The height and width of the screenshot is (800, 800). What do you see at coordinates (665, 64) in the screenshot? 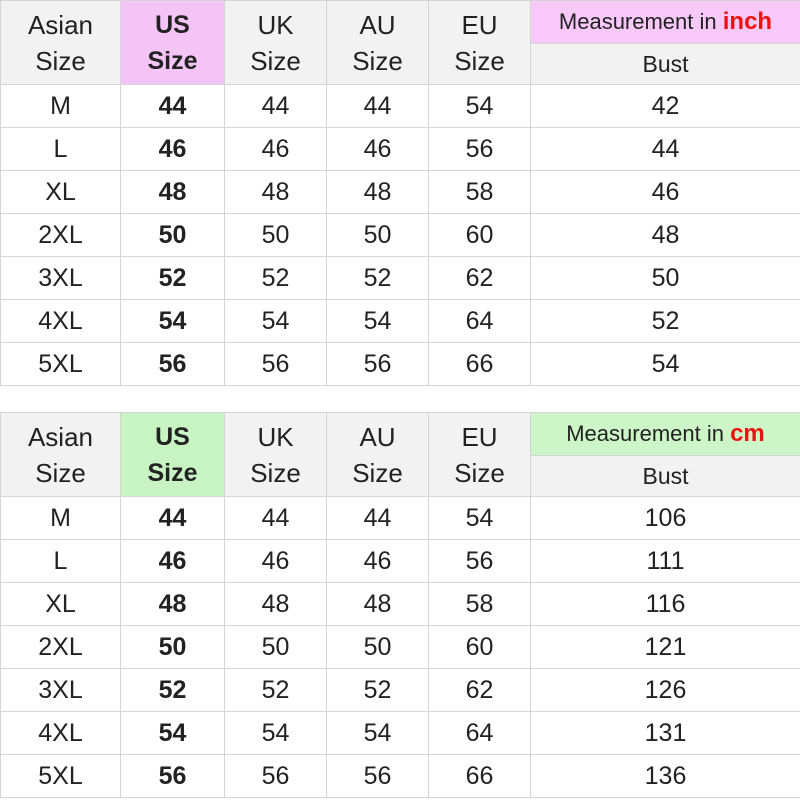
I see `header-bust: Bust` at bounding box center [665, 64].